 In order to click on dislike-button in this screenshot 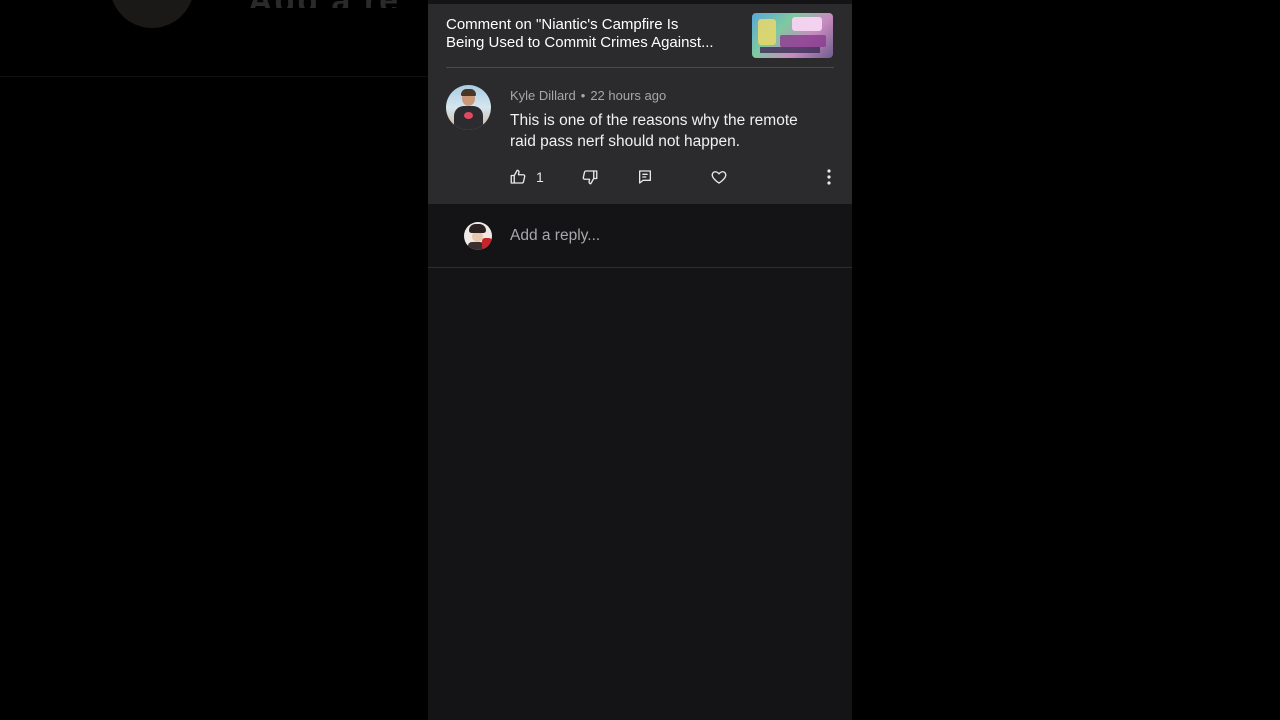, I will do `click(590, 177)`.